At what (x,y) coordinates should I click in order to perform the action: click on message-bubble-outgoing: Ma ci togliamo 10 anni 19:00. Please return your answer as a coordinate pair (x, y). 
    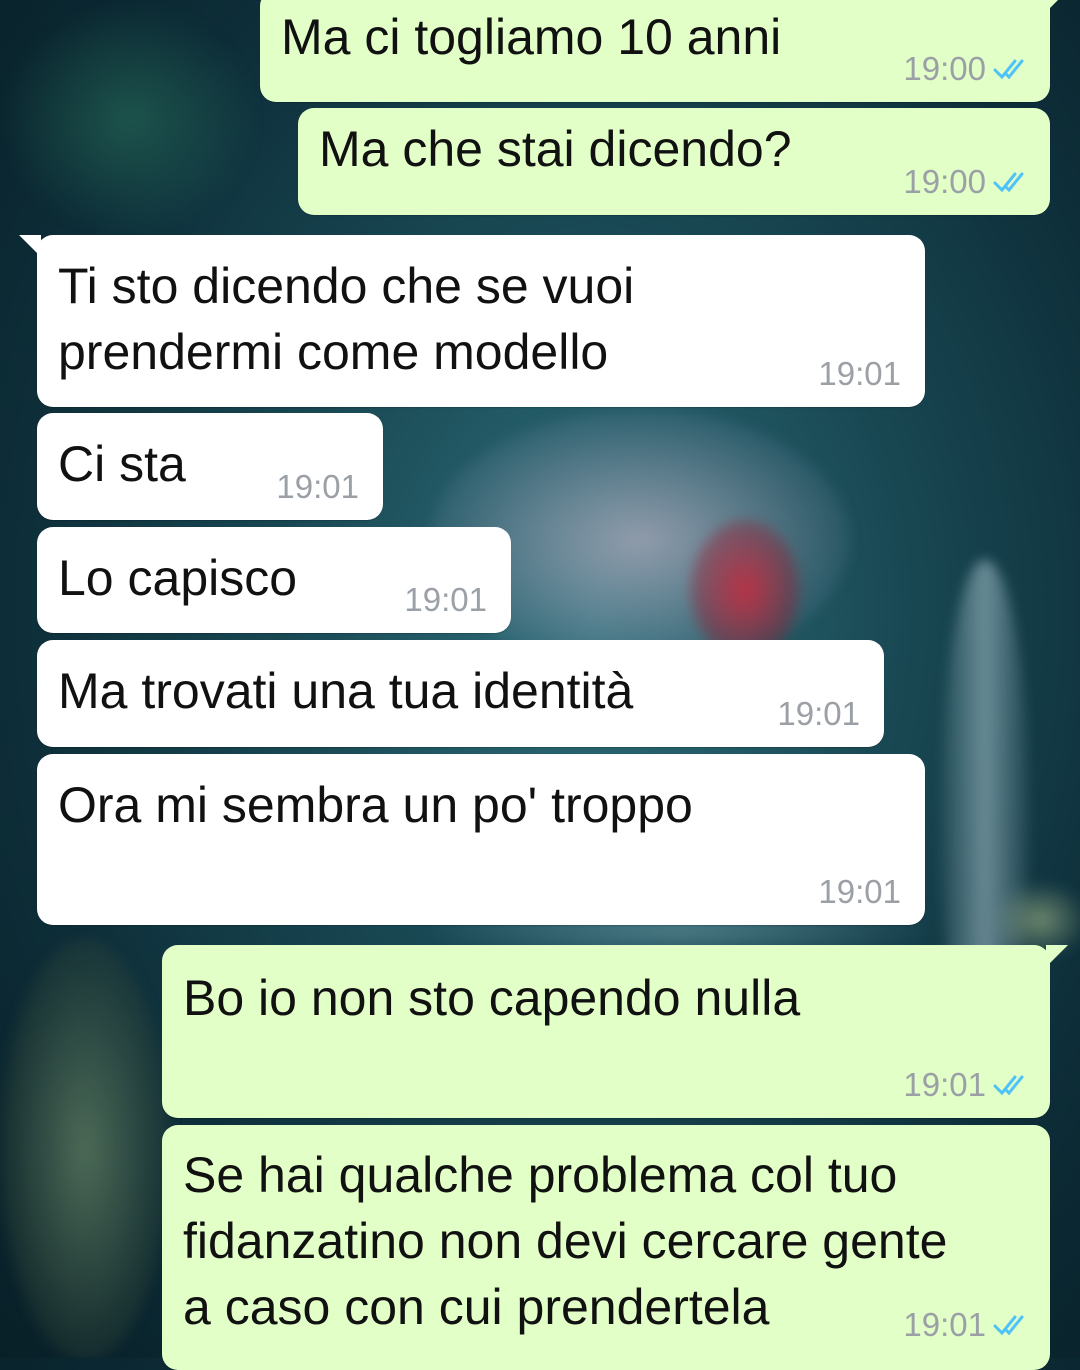
    Looking at the image, I should click on (664, 51).